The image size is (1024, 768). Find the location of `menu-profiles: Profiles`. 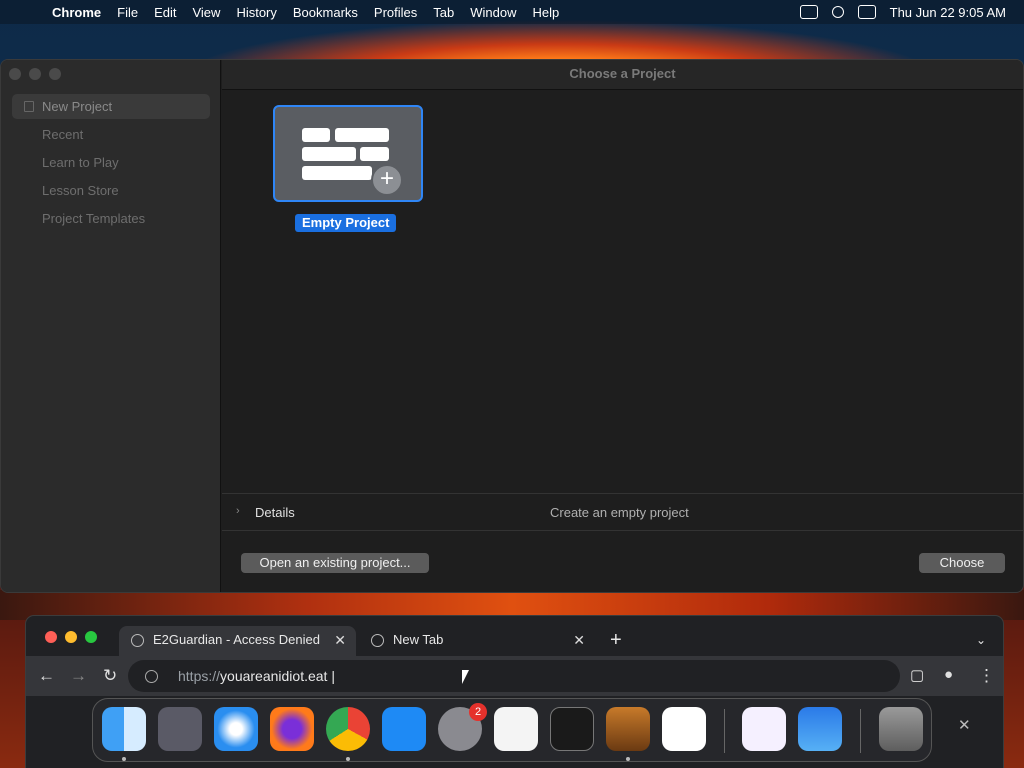

menu-profiles: Profiles is located at coordinates (400, 12).